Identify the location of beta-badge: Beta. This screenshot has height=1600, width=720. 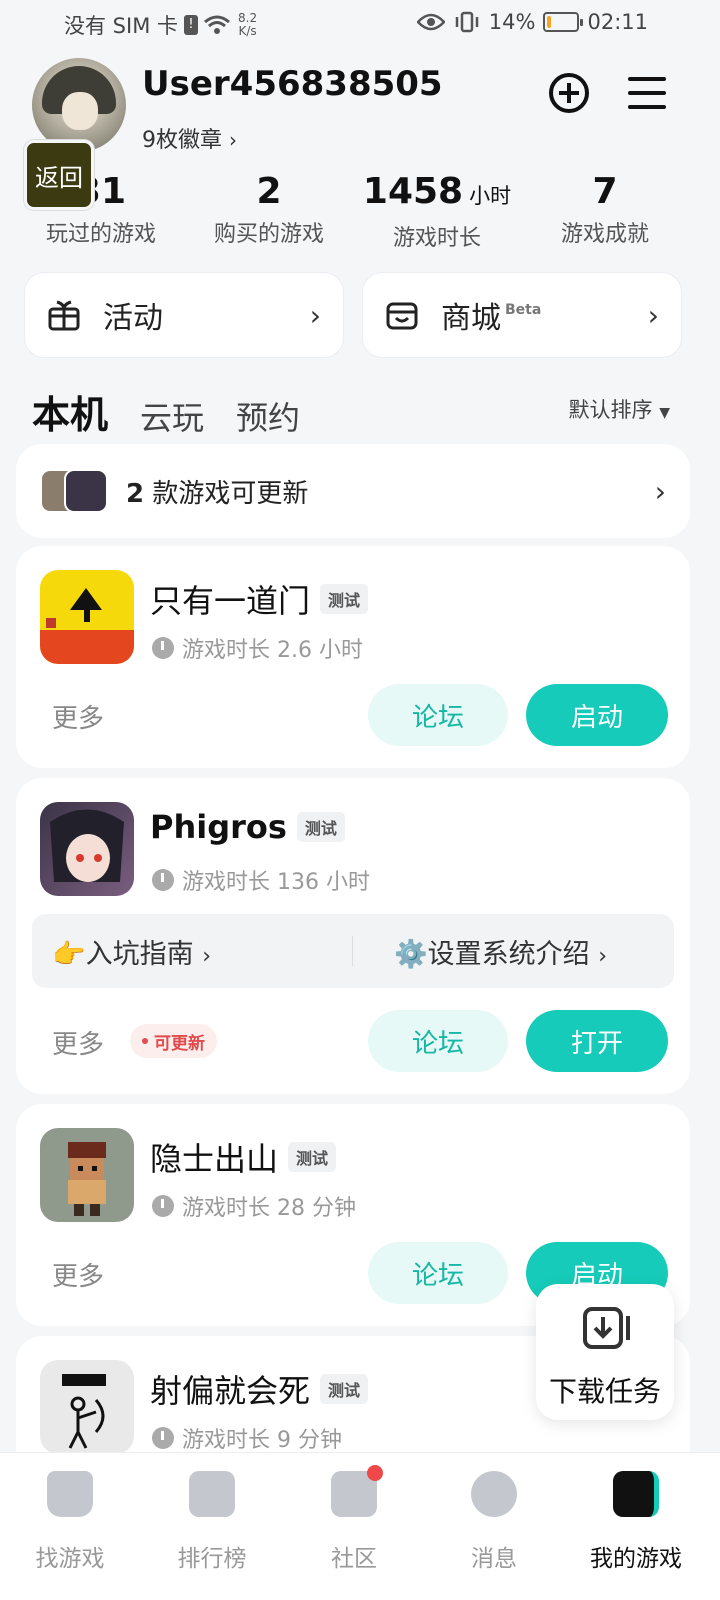
(523, 310).